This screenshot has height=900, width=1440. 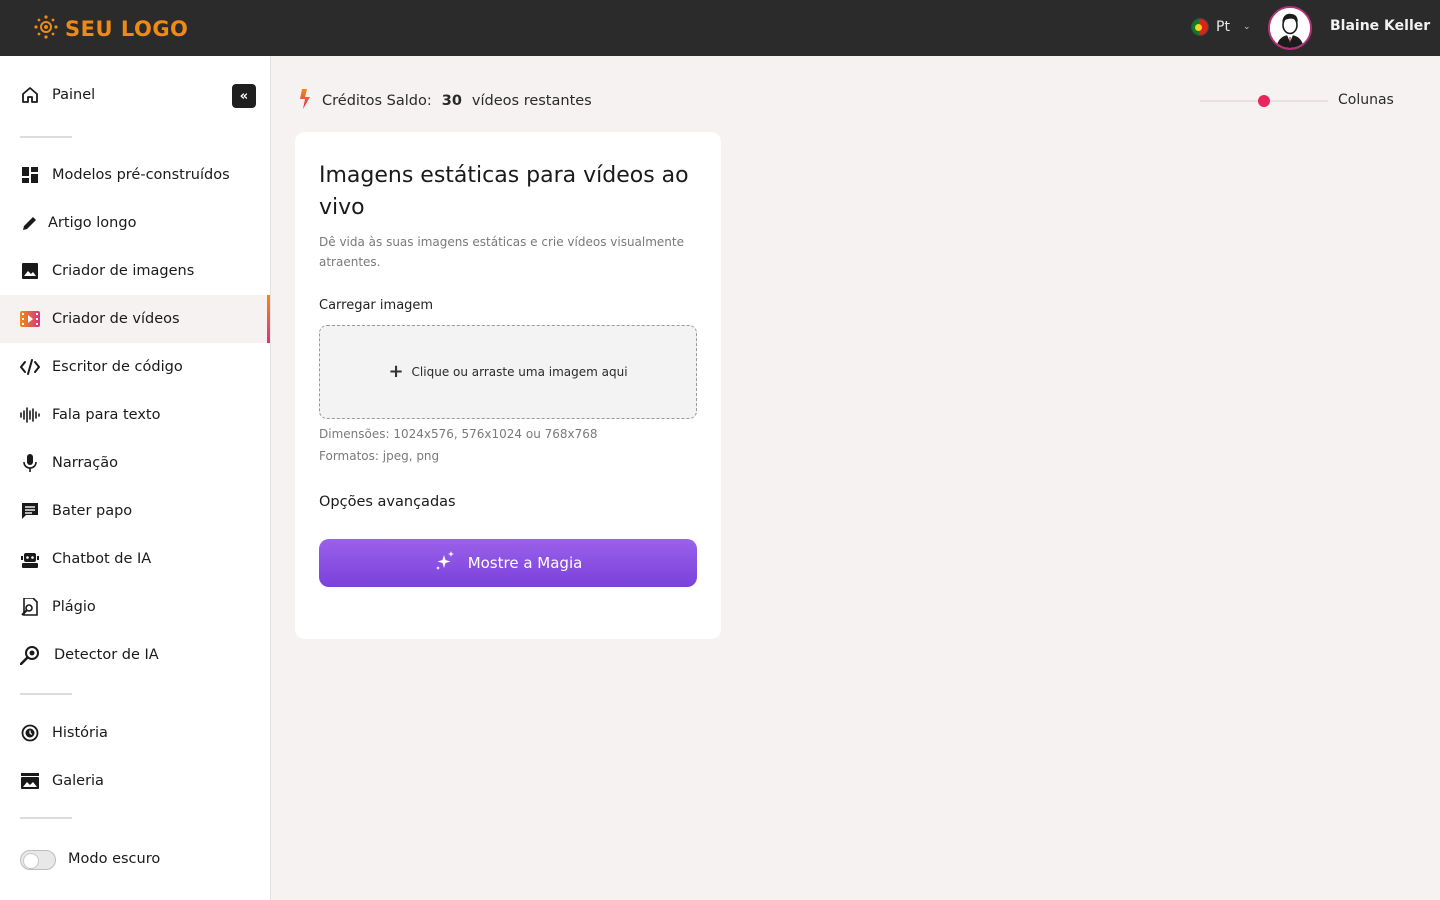 What do you see at coordinates (30, 319) in the screenshot?
I see `video-icon` at bounding box center [30, 319].